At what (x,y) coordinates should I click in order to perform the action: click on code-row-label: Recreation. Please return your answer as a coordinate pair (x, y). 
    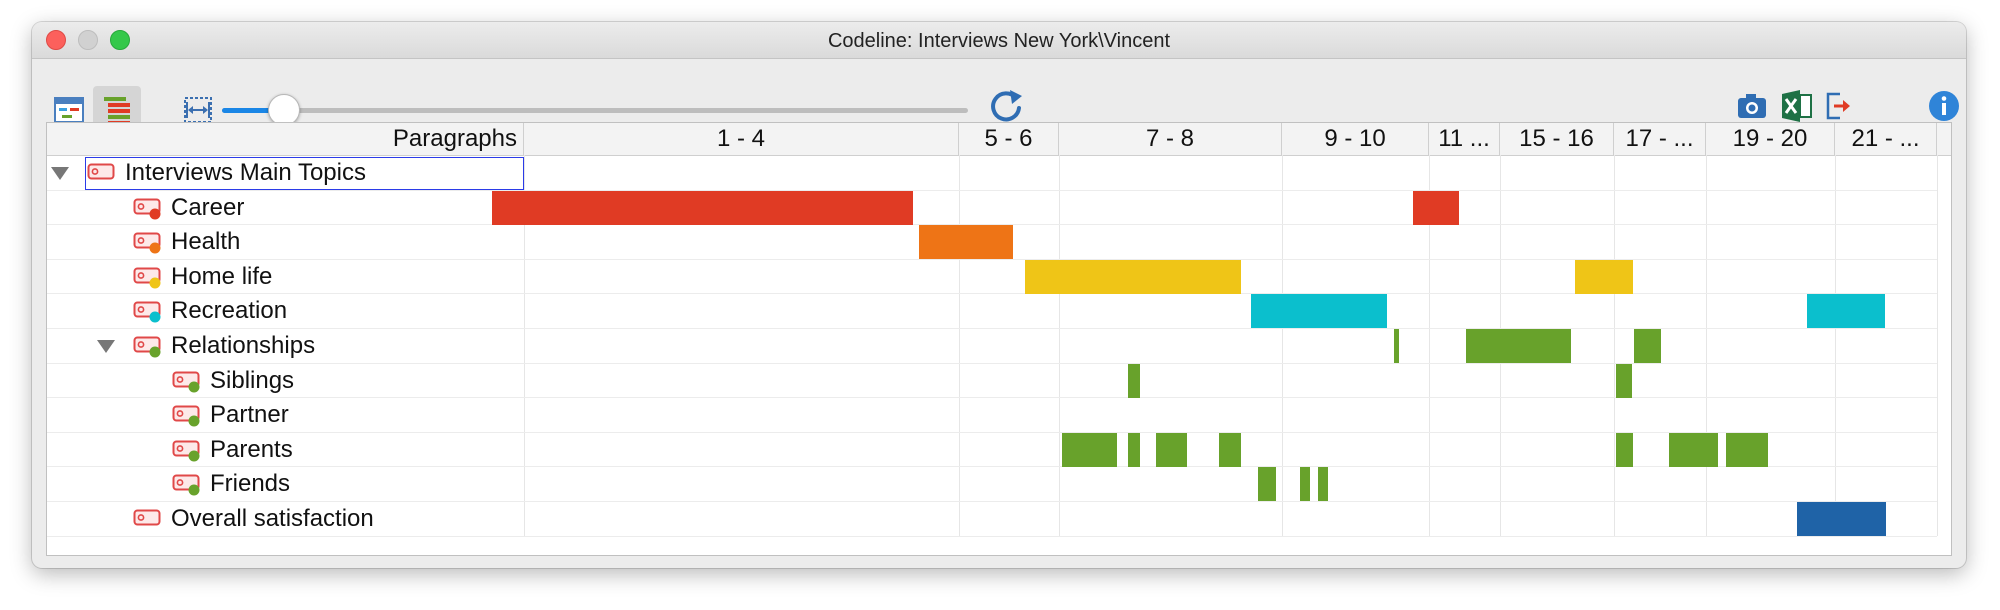
    Looking at the image, I should click on (229, 311).